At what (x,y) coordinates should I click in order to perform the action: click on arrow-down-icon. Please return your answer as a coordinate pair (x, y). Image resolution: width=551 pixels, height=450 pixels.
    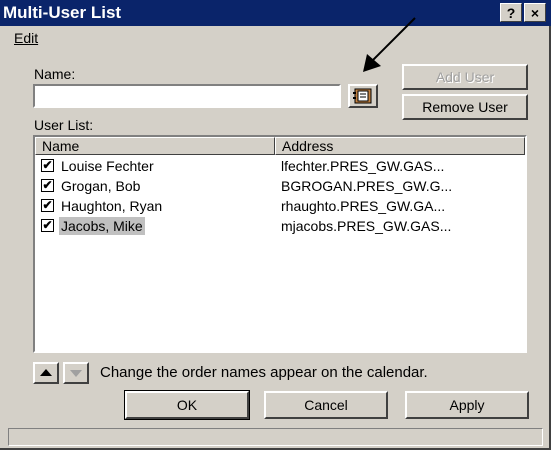
    Looking at the image, I should click on (76, 373).